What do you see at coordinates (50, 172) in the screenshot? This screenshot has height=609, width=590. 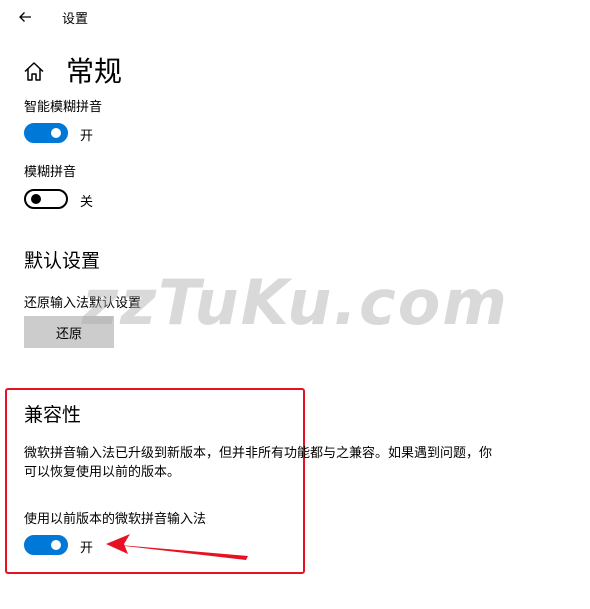 I see `fuzzy-pinyin-label: 模糊拼音` at bounding box center [50, 172].